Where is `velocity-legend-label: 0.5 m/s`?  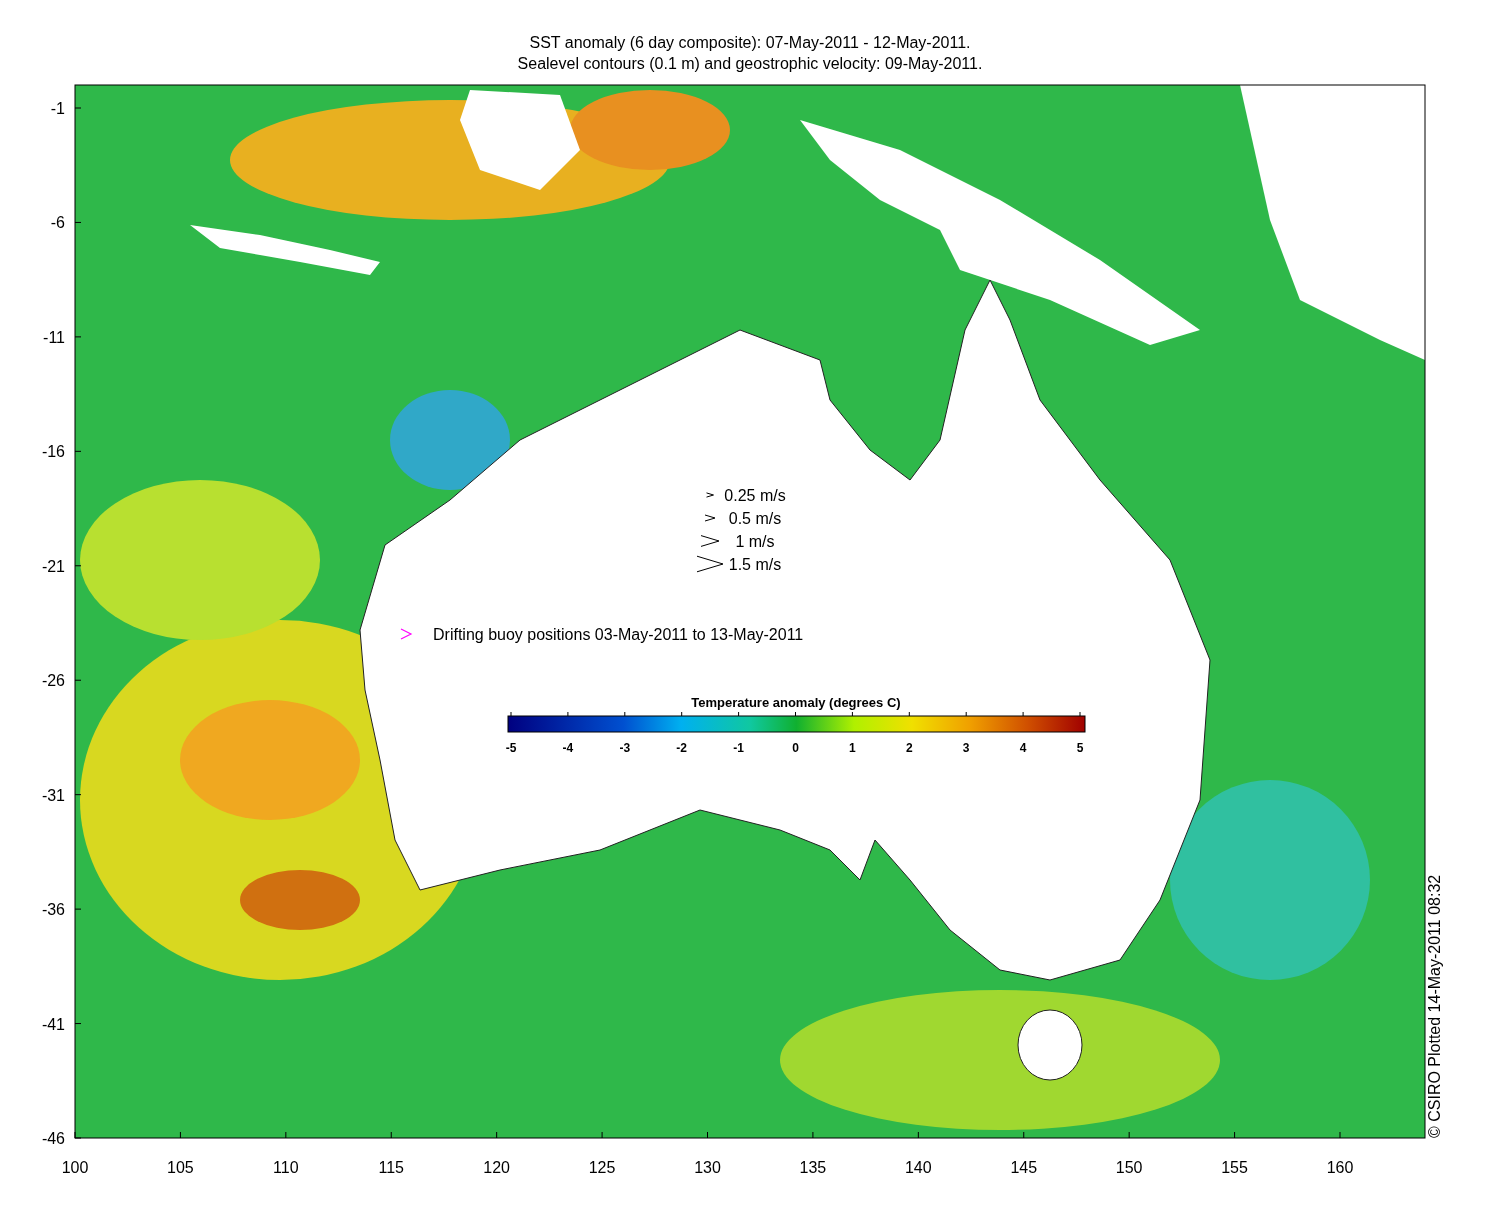 velocity-legend-label: 0.5 m/s is located at coordinates (755, 518).